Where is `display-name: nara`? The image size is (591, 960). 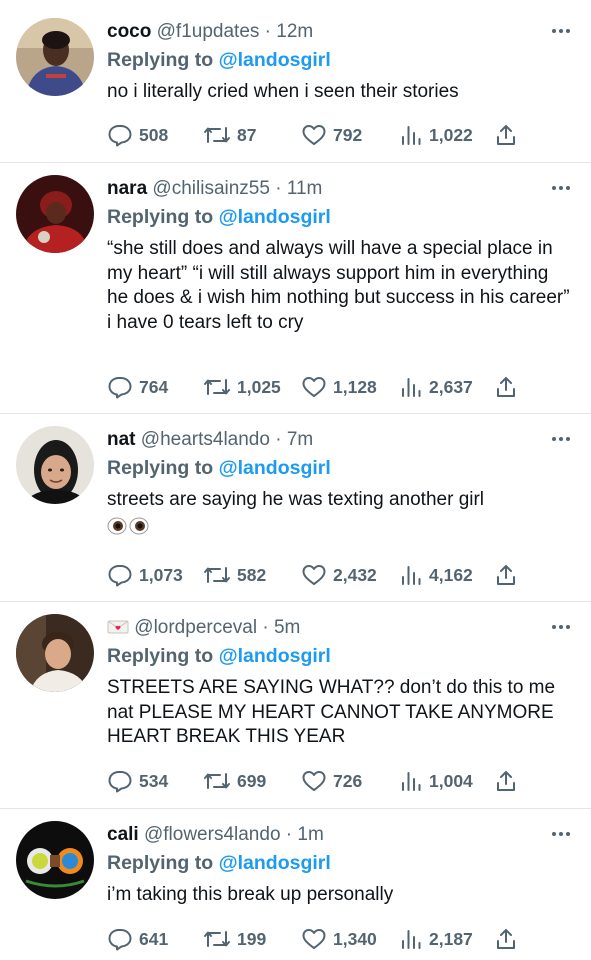 display-name: nara is located at coordinates (127, 188).